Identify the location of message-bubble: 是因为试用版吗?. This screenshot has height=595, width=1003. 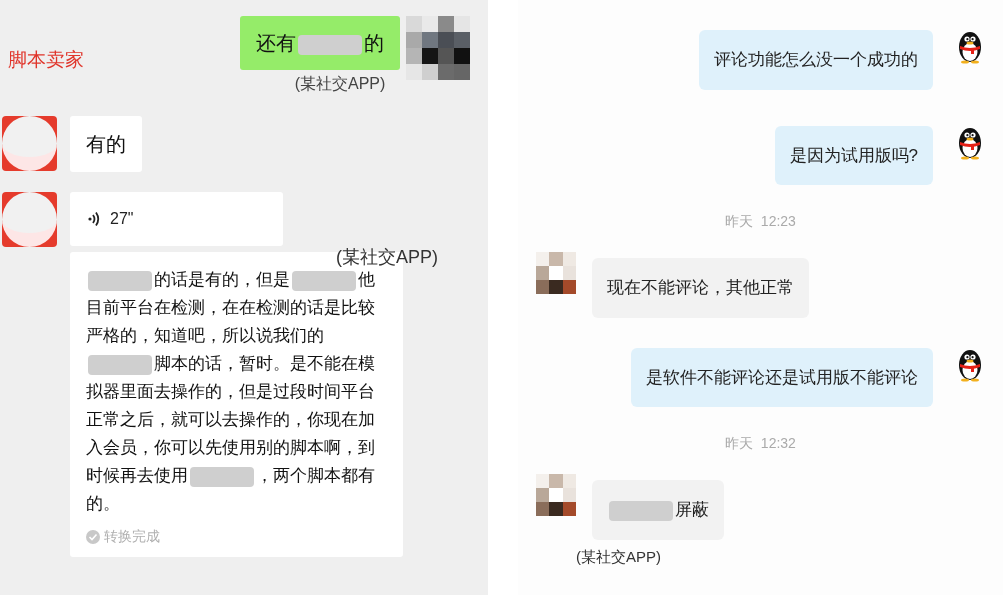
(853, 155).